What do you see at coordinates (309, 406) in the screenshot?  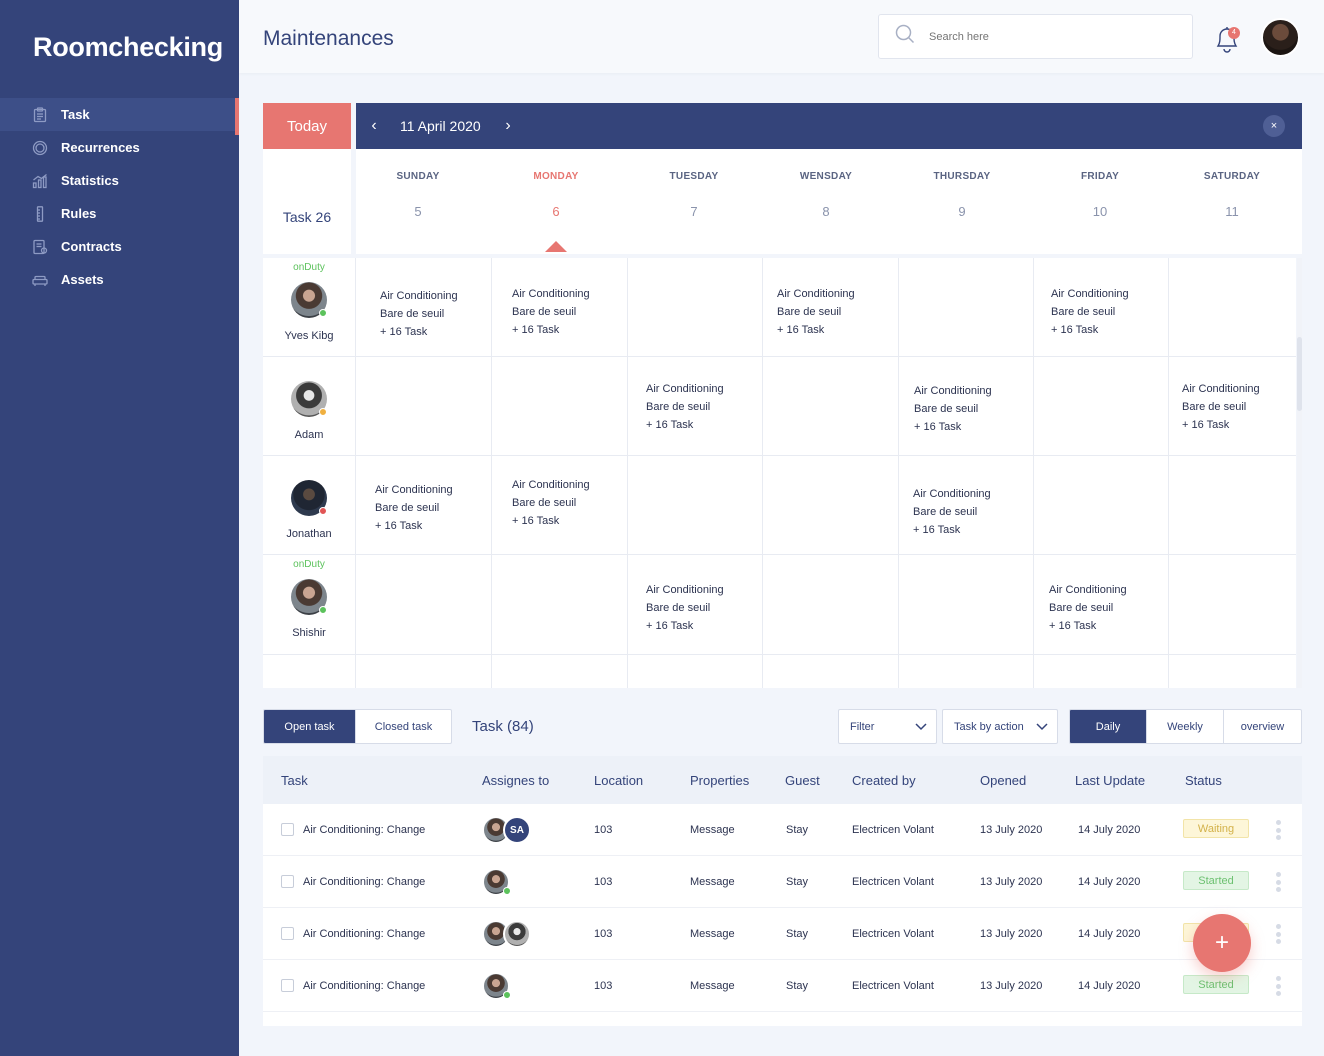 I see `person-adam: Adam` at bounding box center [309, 406].